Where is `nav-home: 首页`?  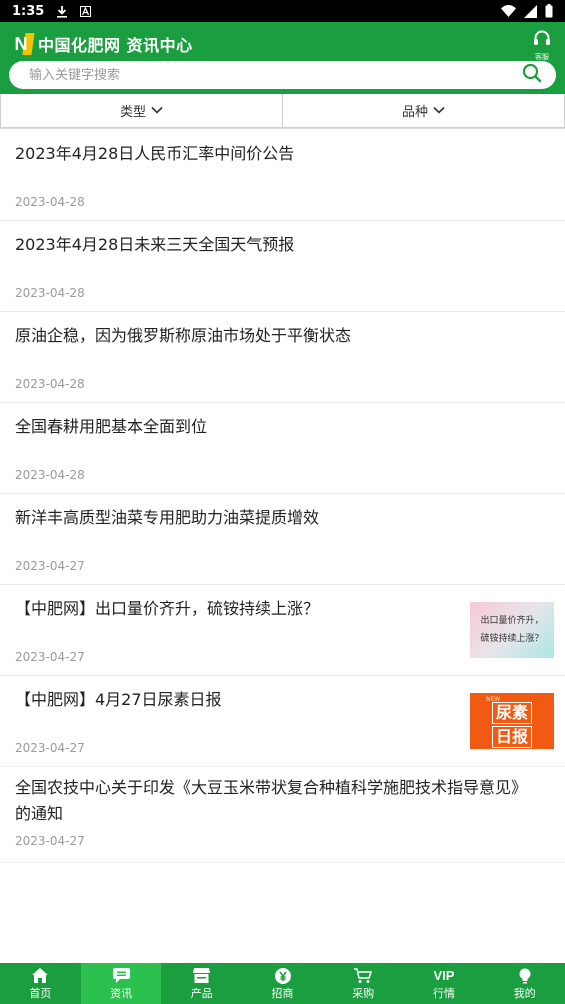
nav-home: 首页 is located at coordinates (40, 983).